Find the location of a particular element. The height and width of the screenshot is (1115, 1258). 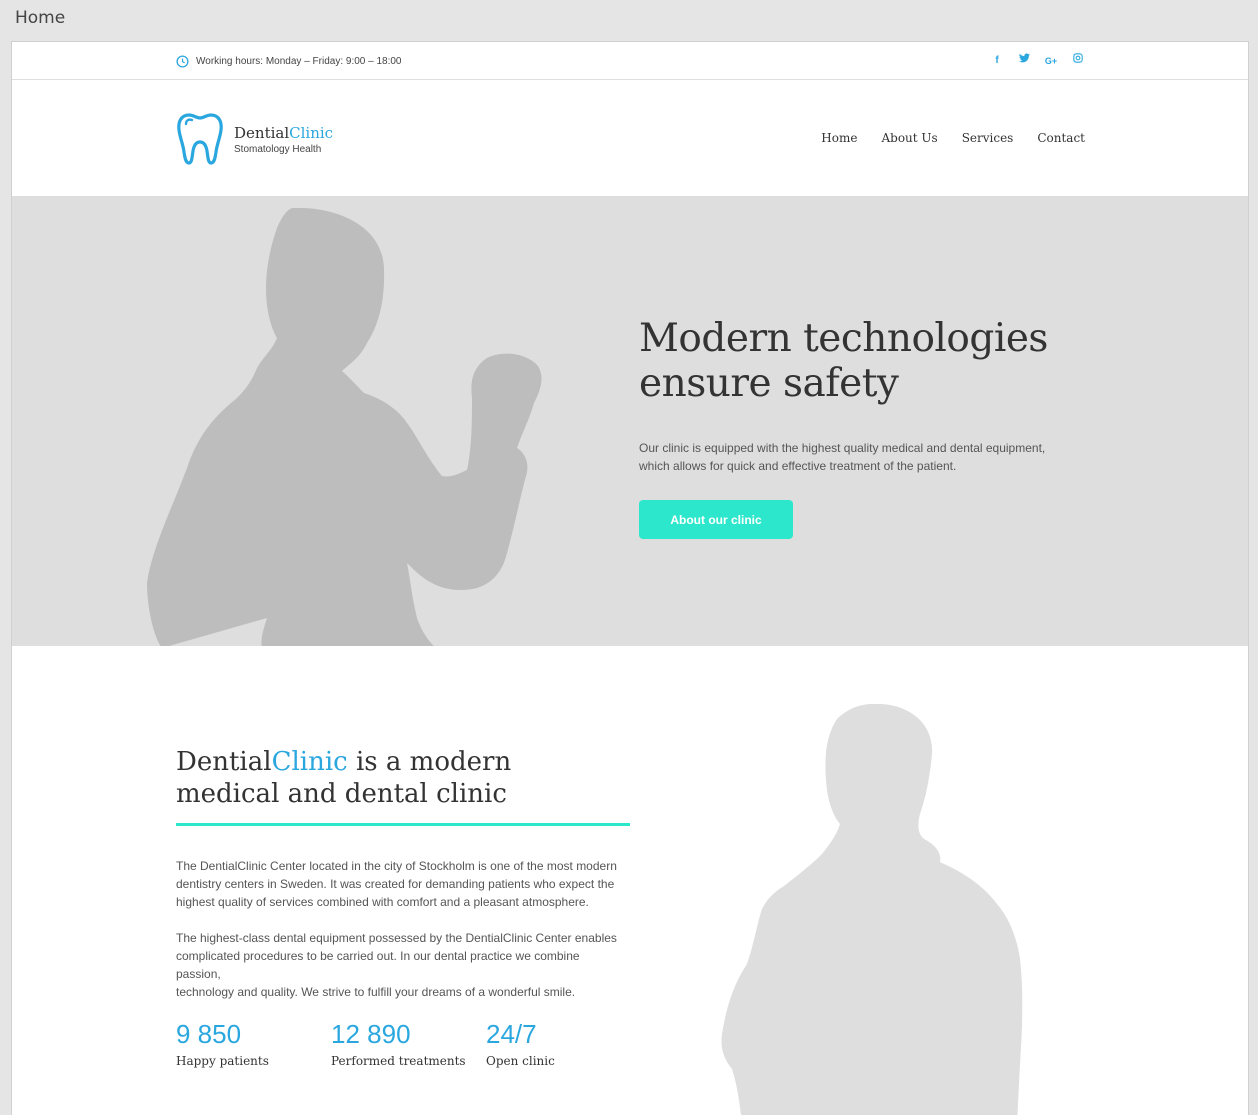

brand-name-accent: Clinic is located at coordinates (311, 132).